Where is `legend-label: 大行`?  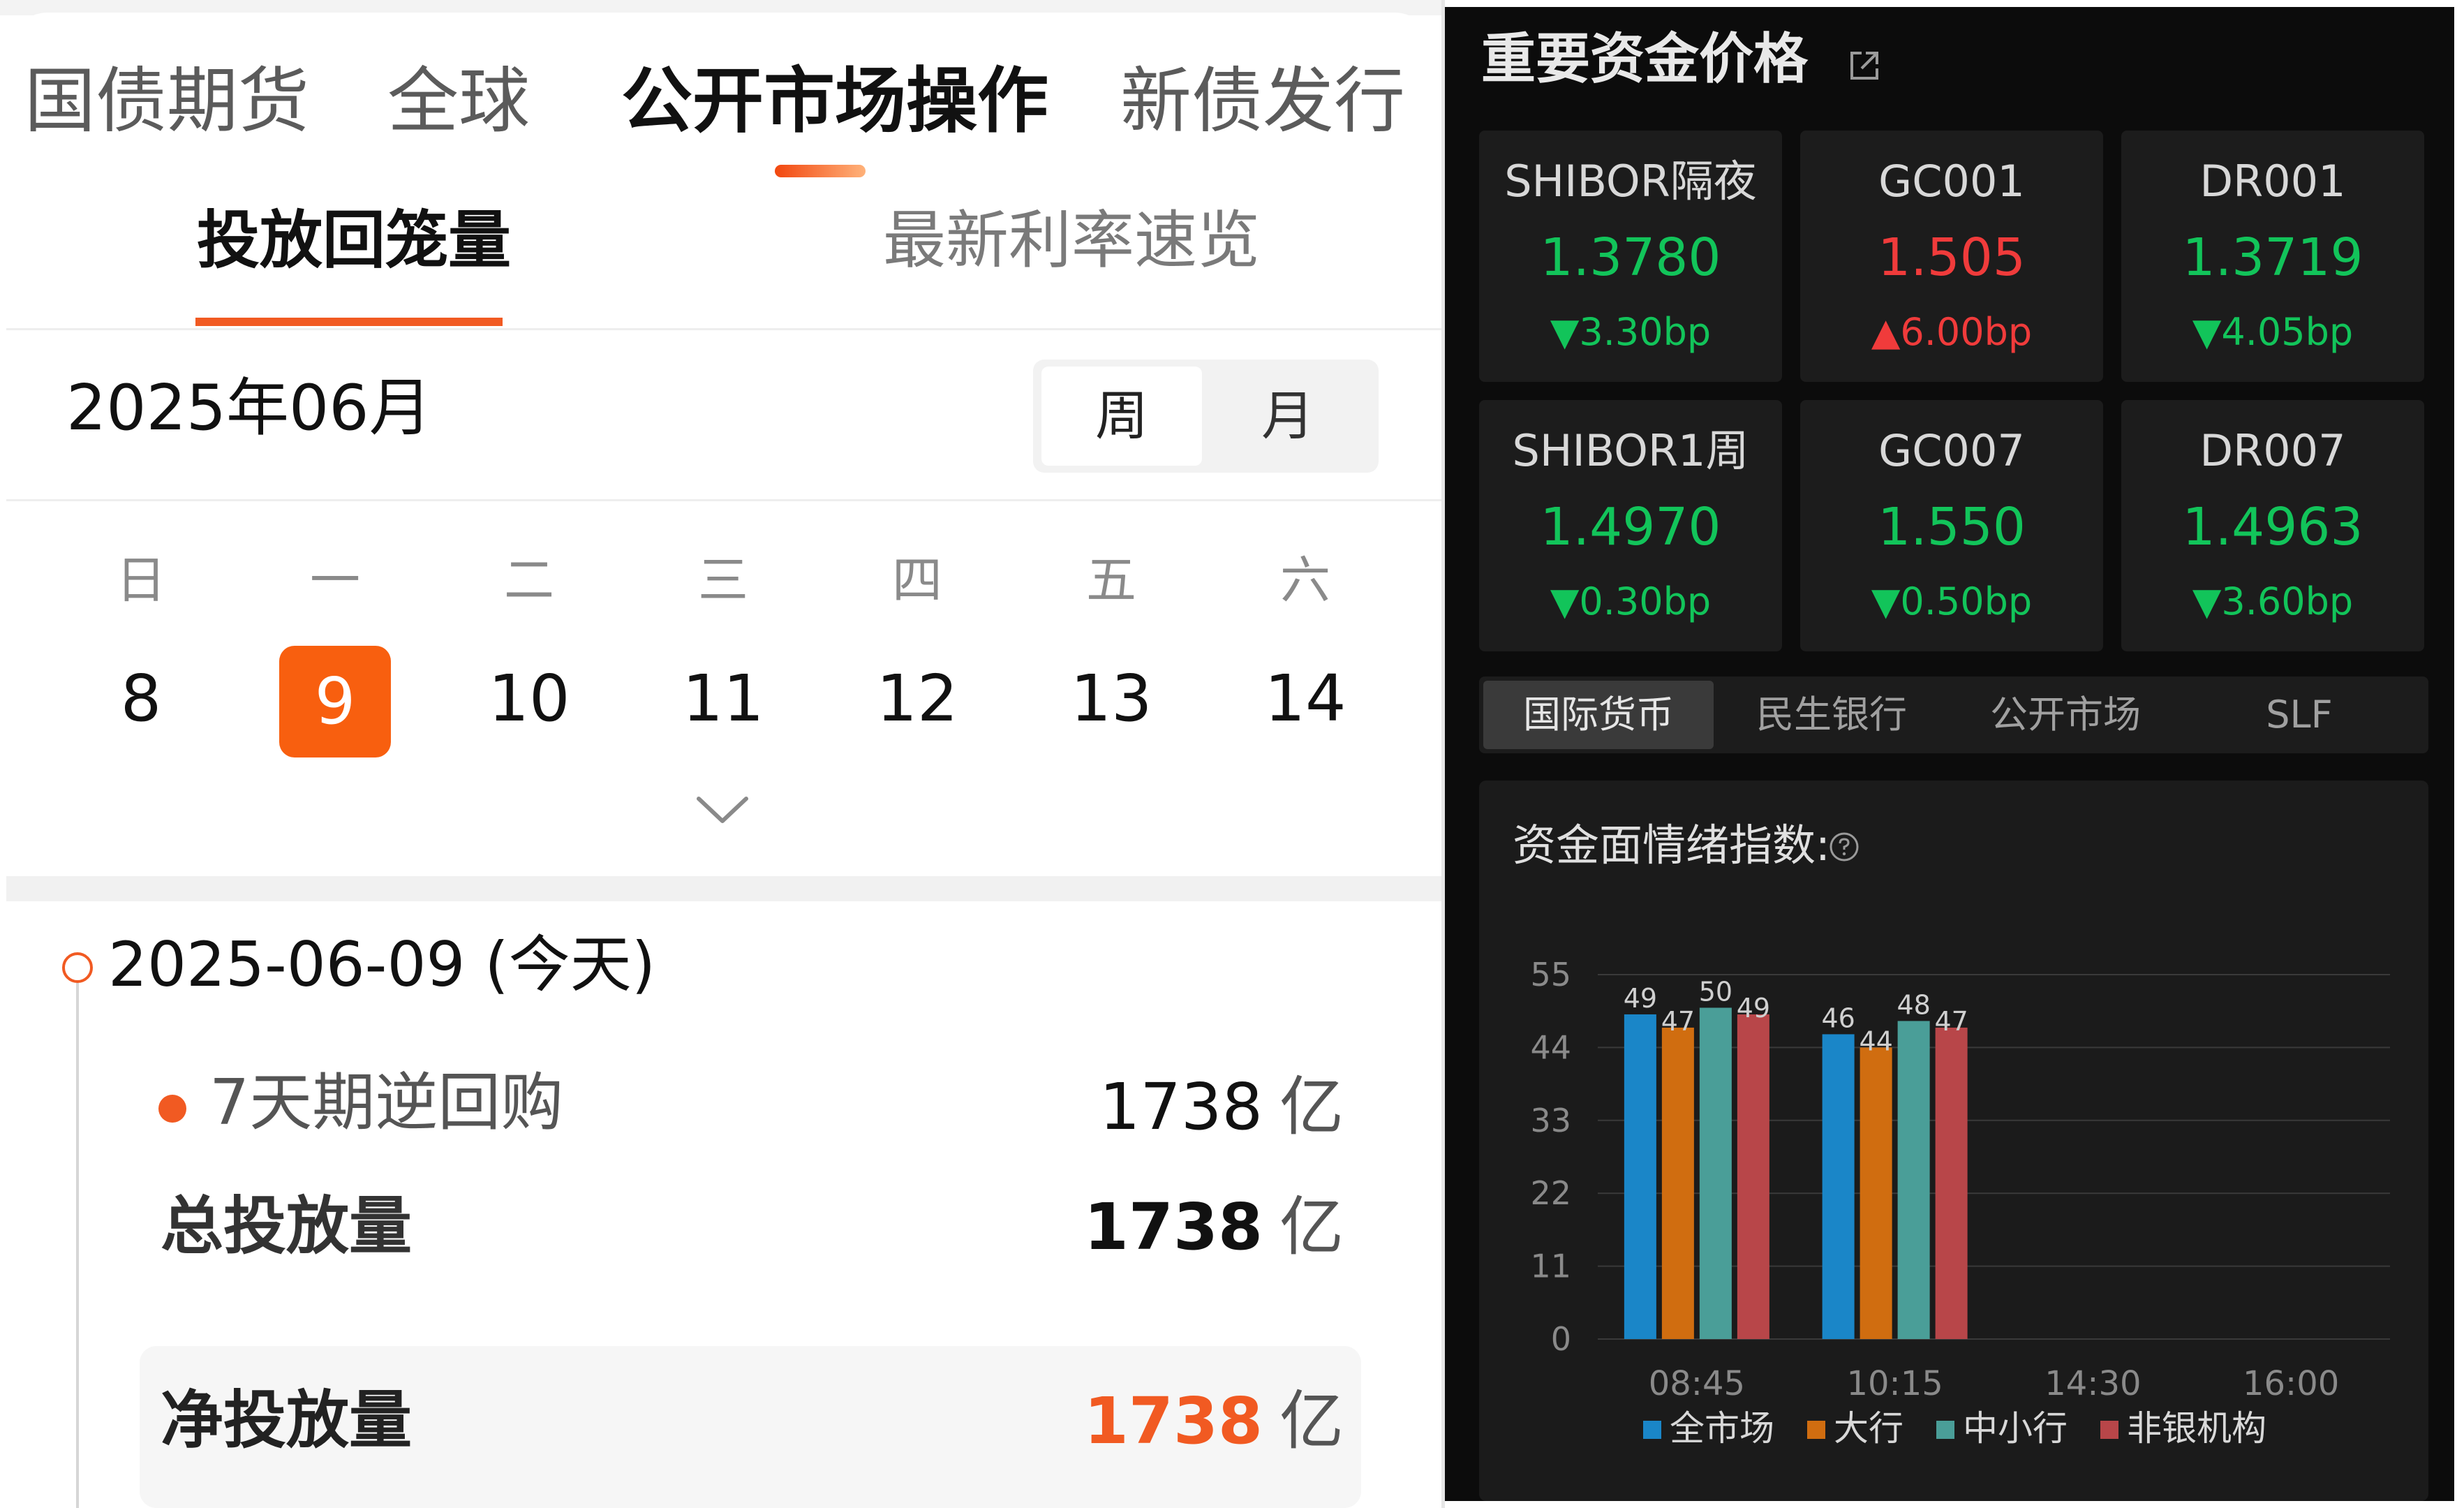 legend-label: 大行 is located at coordinates (1868, 1428).